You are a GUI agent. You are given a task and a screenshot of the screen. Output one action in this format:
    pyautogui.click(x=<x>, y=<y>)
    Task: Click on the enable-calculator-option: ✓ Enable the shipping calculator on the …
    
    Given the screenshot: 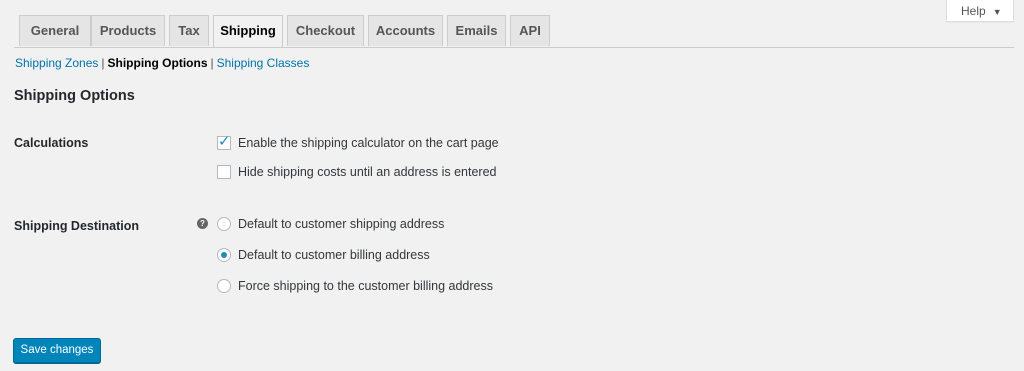 What is the action you would take?
    pyautogui.click(x=358, y=142)
    